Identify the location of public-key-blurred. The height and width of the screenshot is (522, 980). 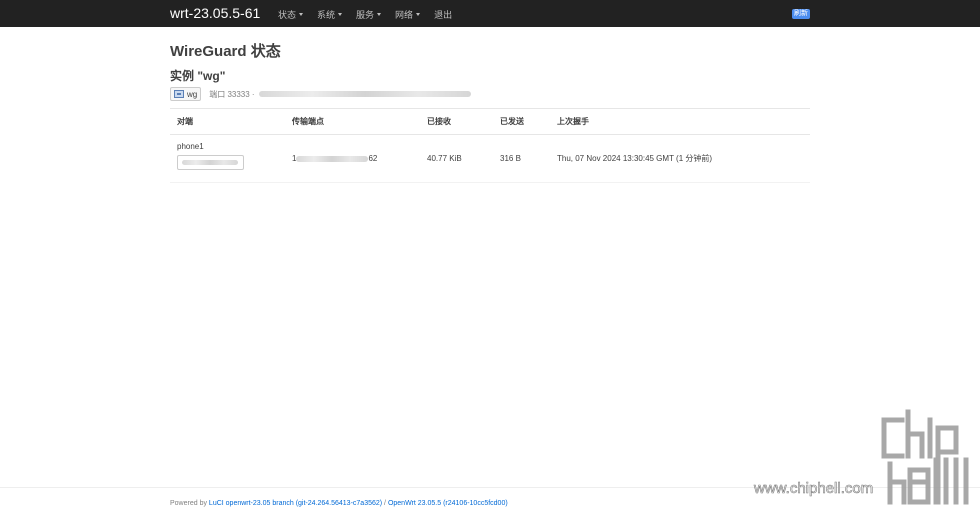
(364, 94).